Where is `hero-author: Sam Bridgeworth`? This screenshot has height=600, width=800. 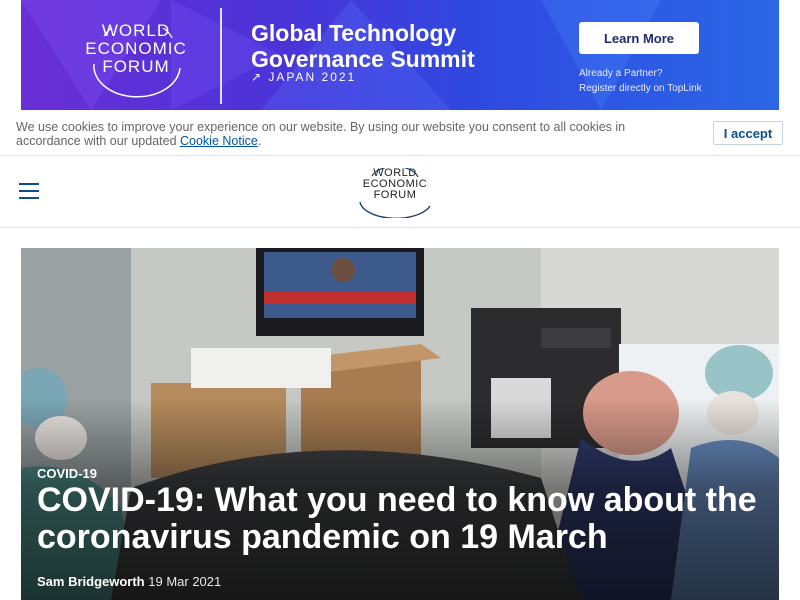 hero-author: Sam Bridgeworth is located at coordinates (91, 581).